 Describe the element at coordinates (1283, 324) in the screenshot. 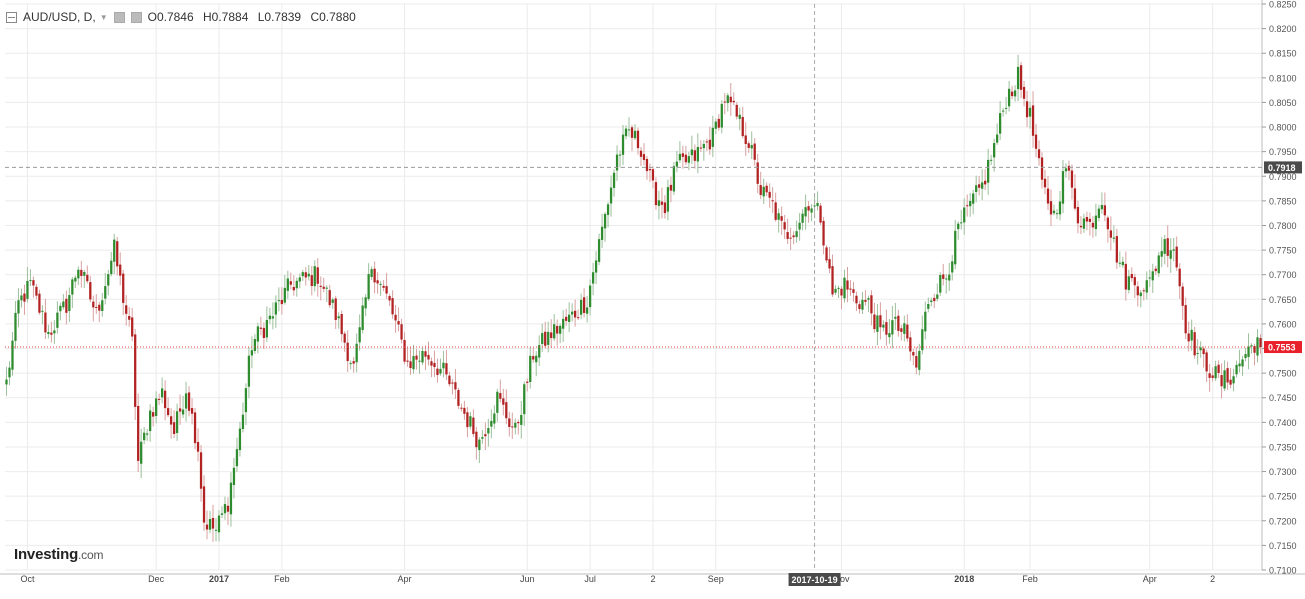

I see `y-tick-label: 0.7600` at that location.